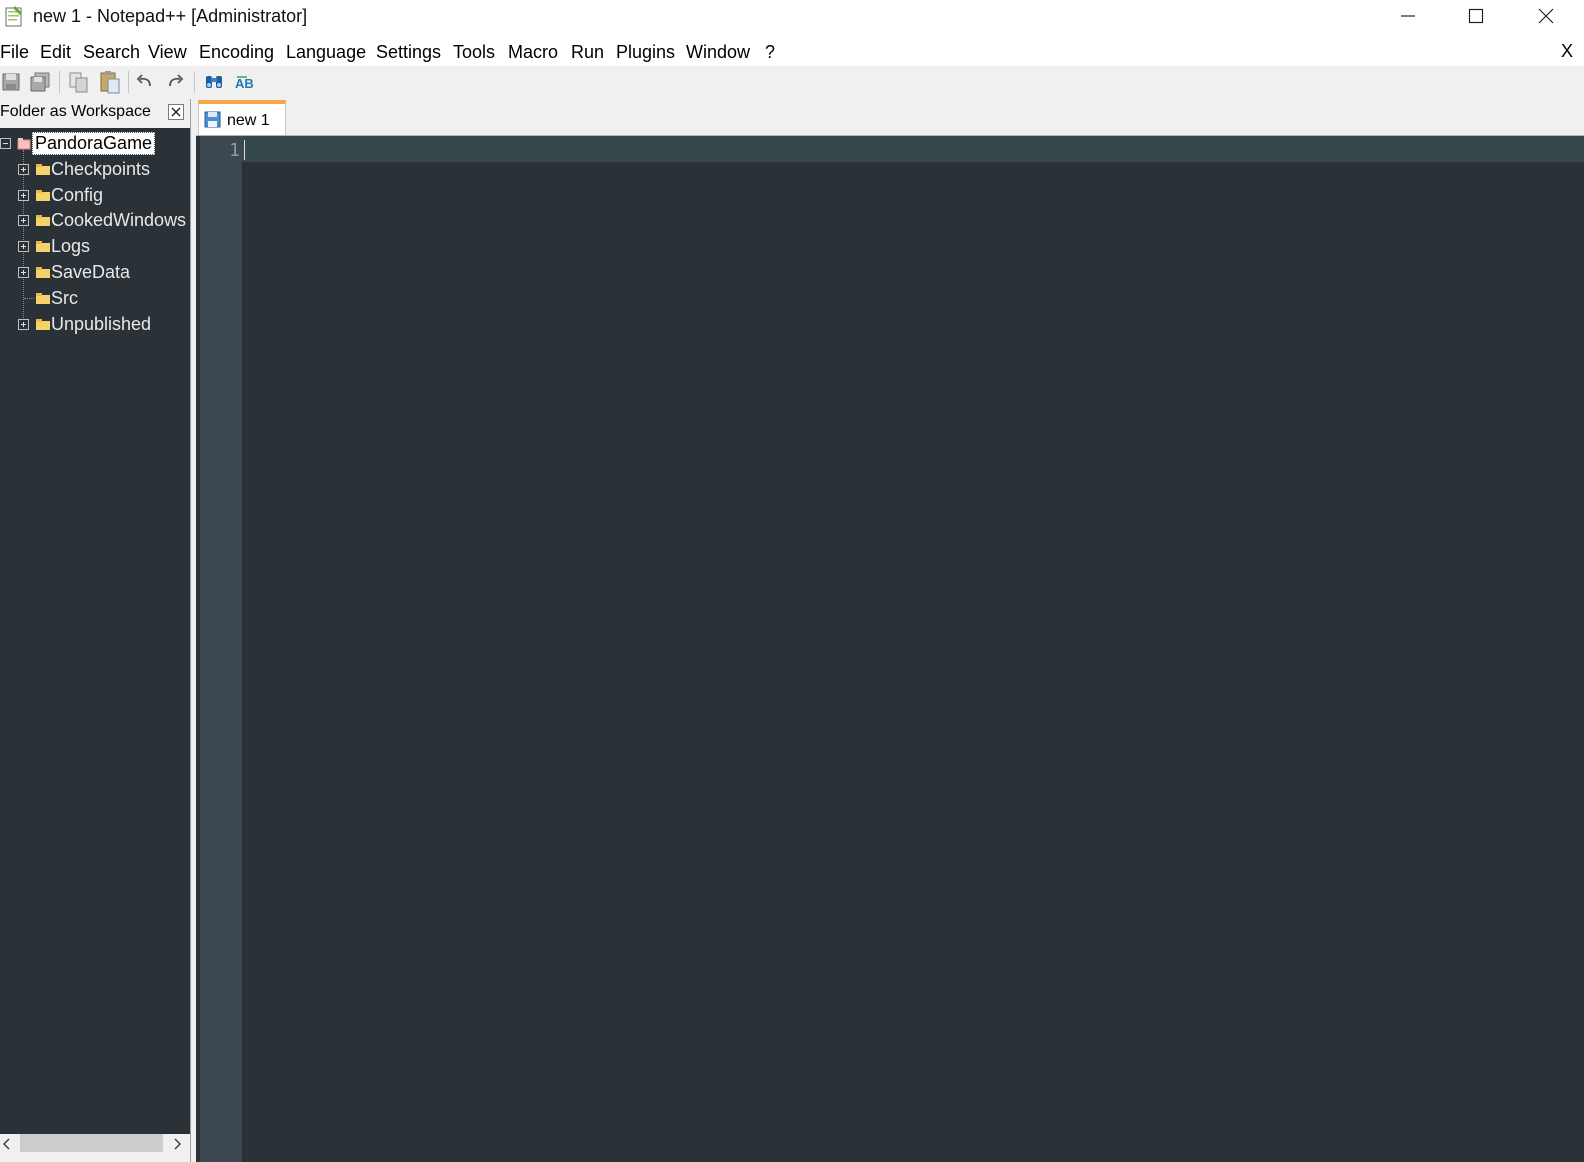 The image size is (1584, 1162). Describe the element at coordinates (326, 52) in the screenshot. I see `menu-language: Language` at that location.